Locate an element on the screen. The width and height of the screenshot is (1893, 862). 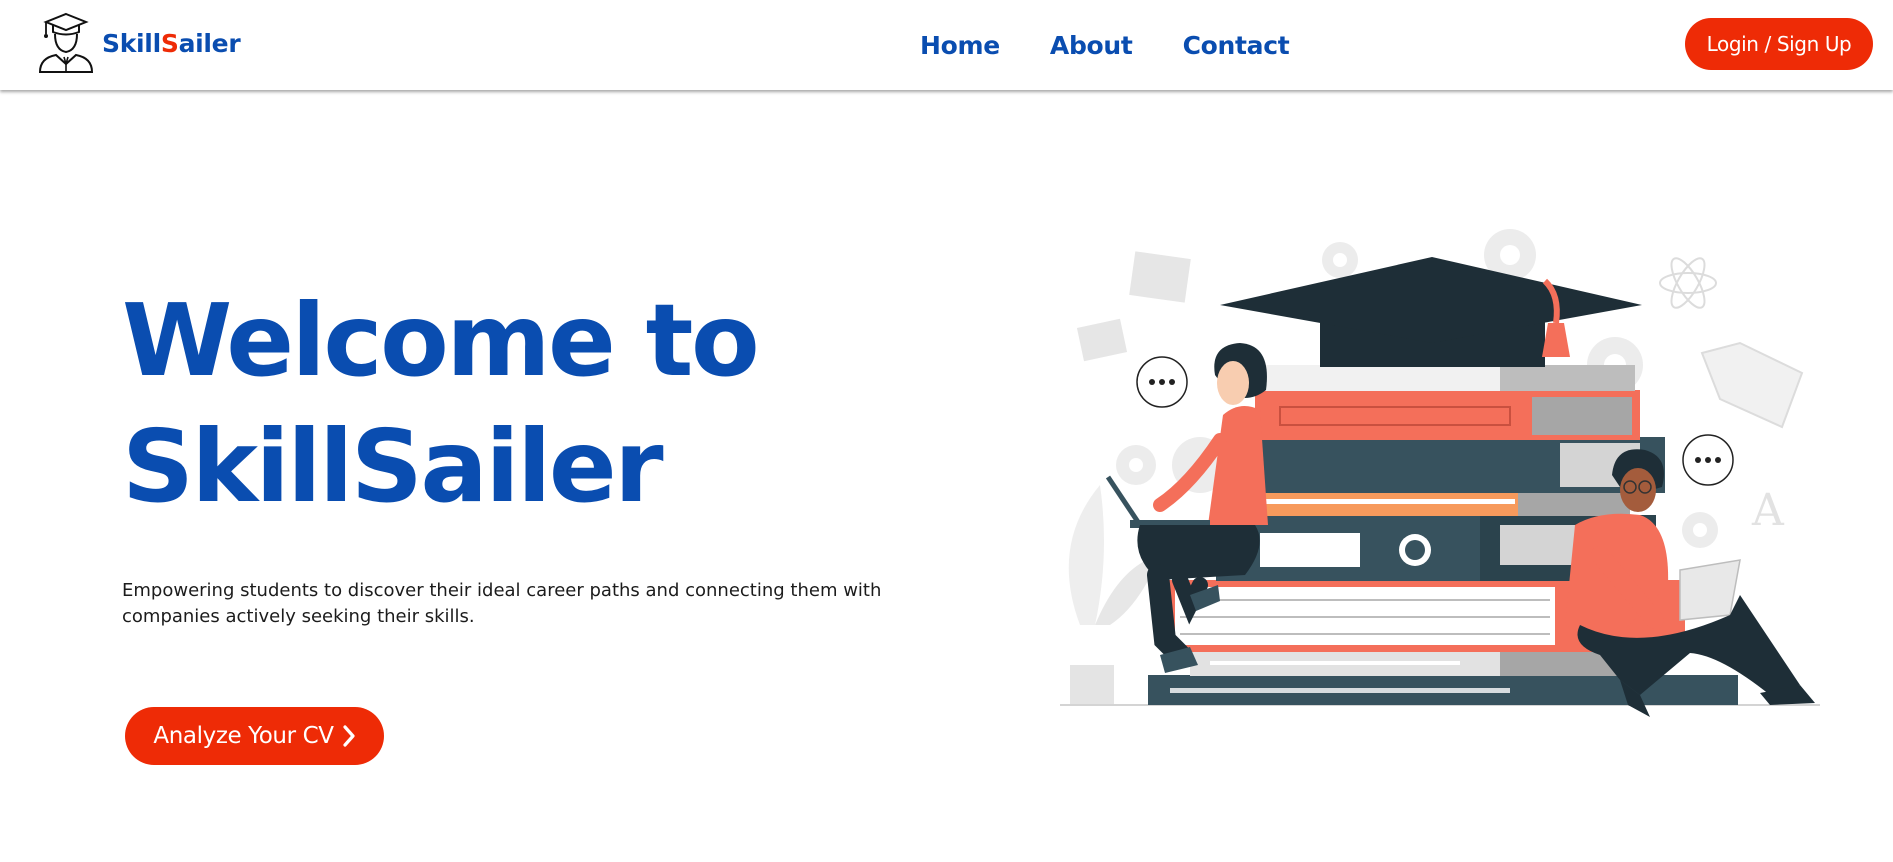
nav-about: About is located at coordinates (1091, 45).